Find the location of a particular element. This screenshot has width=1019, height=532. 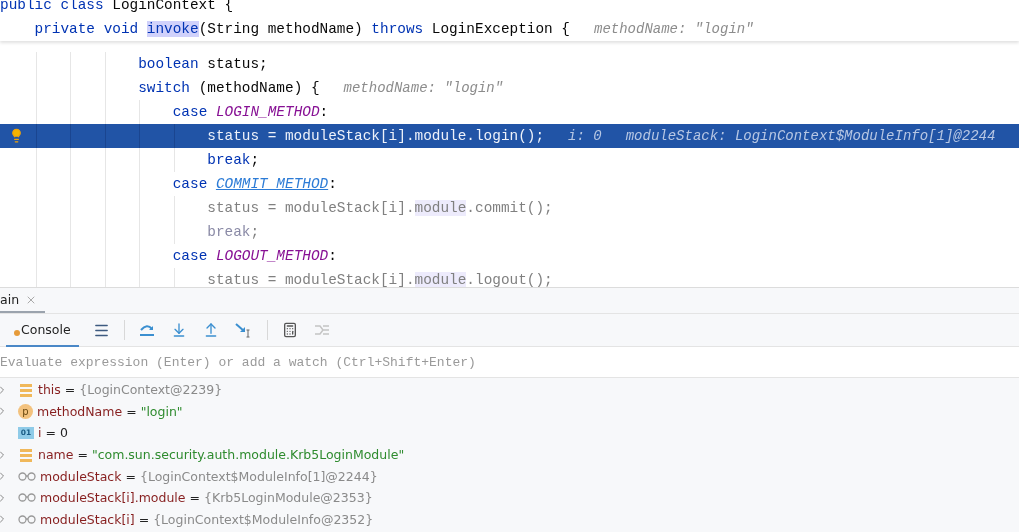

variable-value: 0 is located at coordinates (63, 433).